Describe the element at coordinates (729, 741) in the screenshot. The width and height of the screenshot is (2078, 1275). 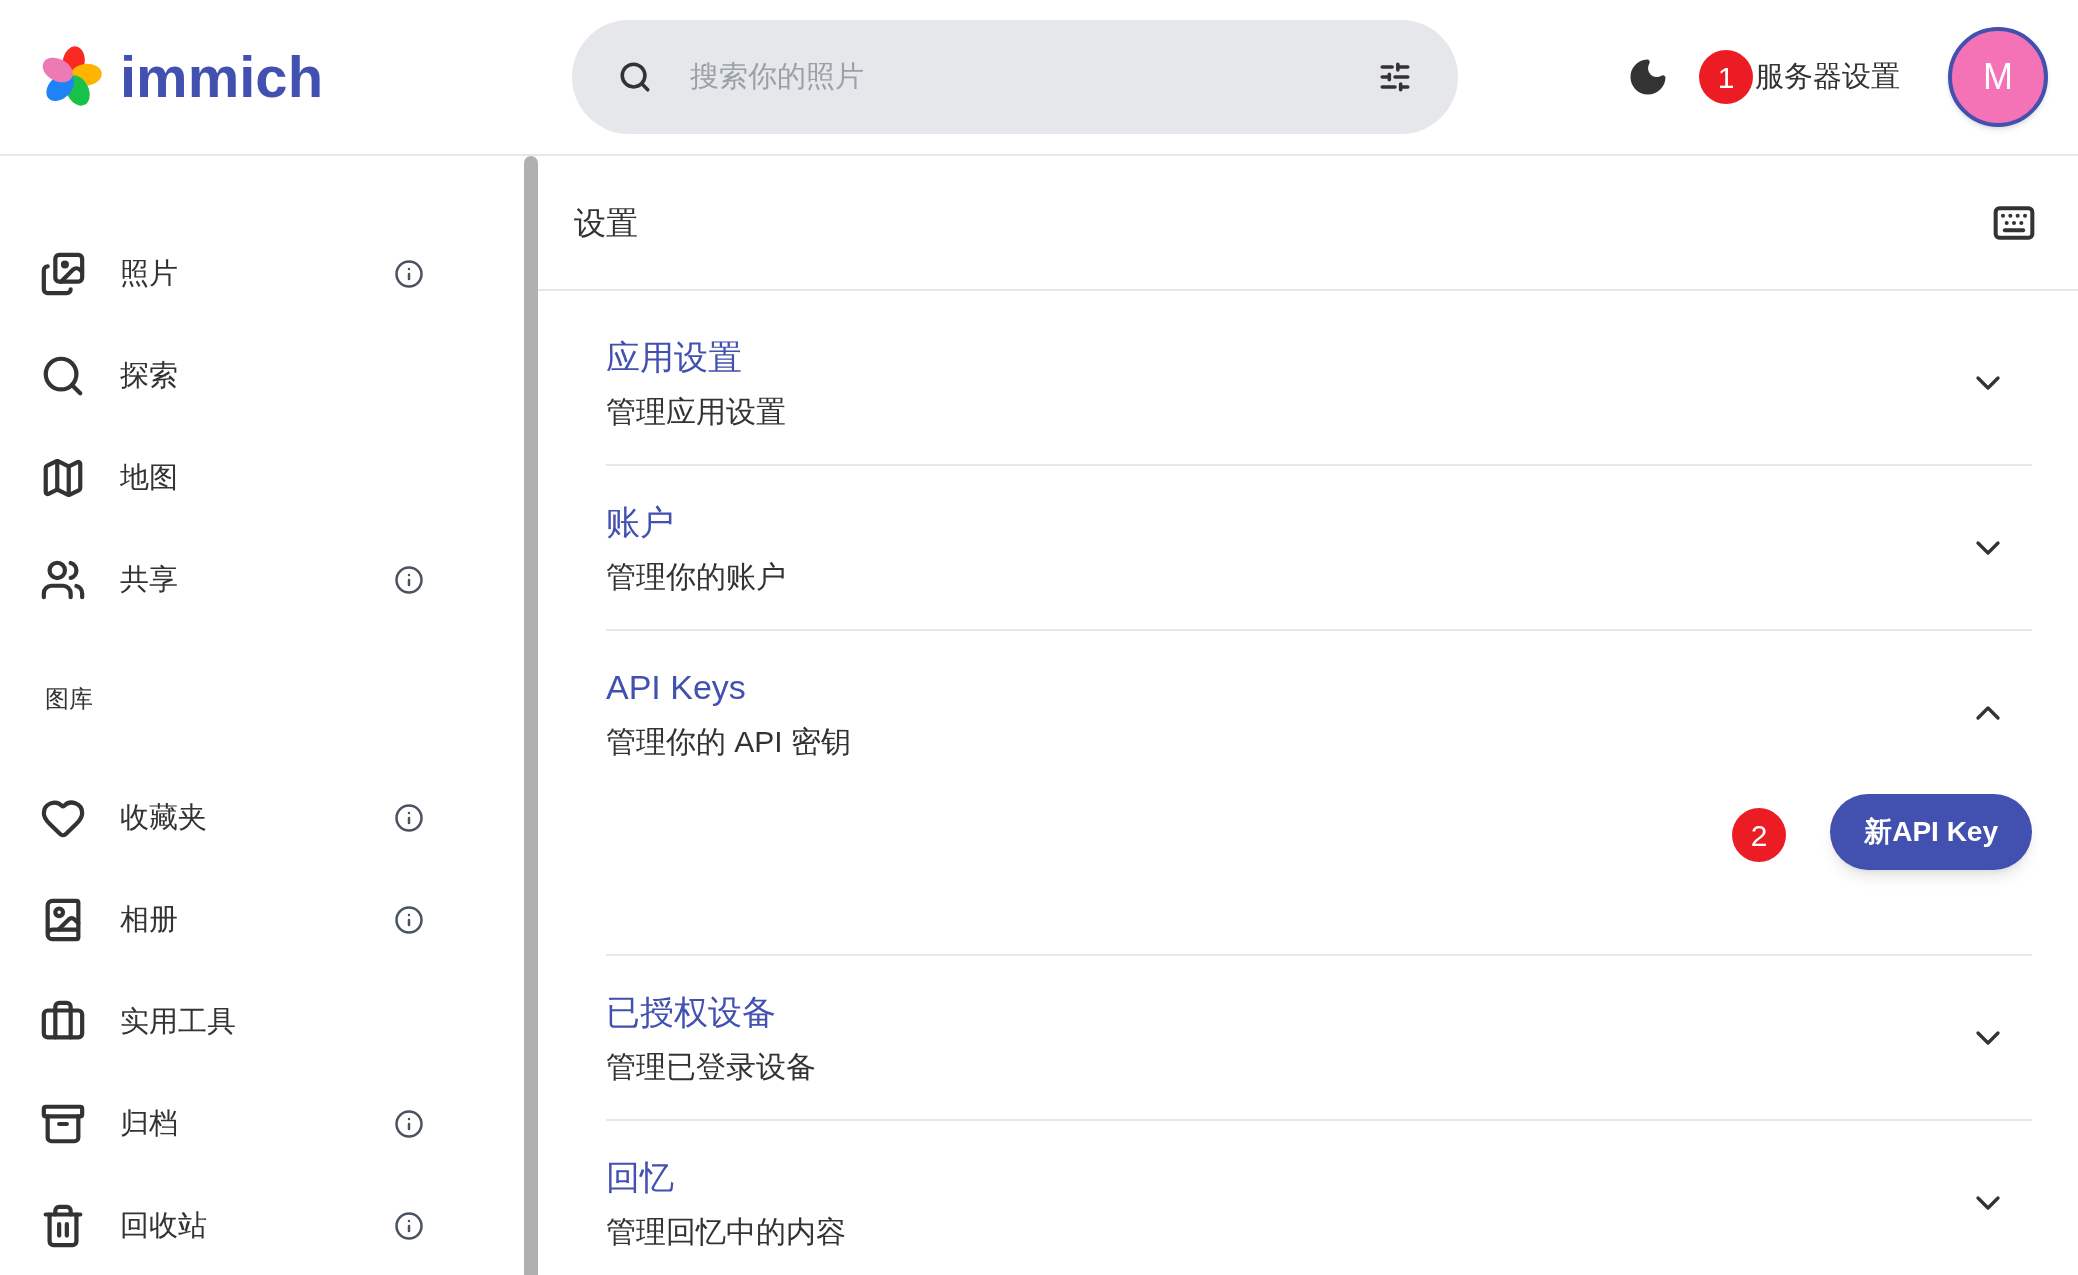
I see `section-description: 管理你的 API 密钥` at that location.